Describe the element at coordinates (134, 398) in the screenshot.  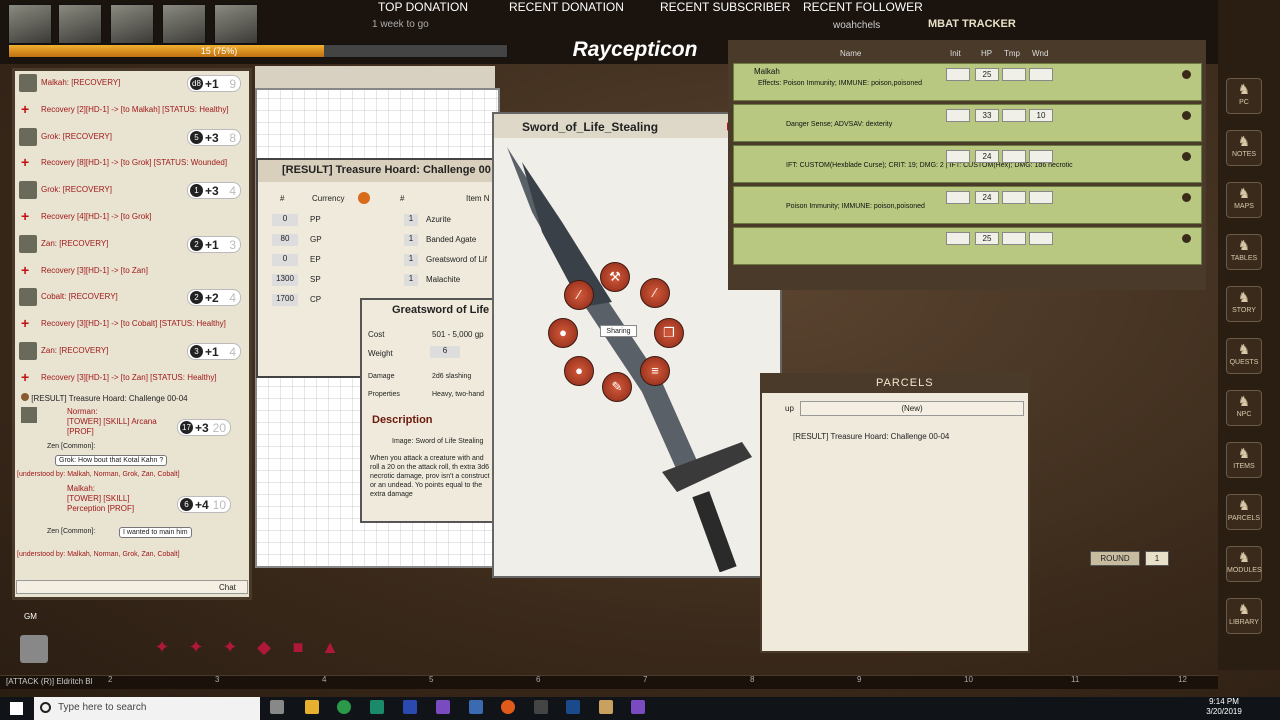
I see `chat-result-line: [RESULT] Treasure Hoard: Challenge 00-04` at that location.